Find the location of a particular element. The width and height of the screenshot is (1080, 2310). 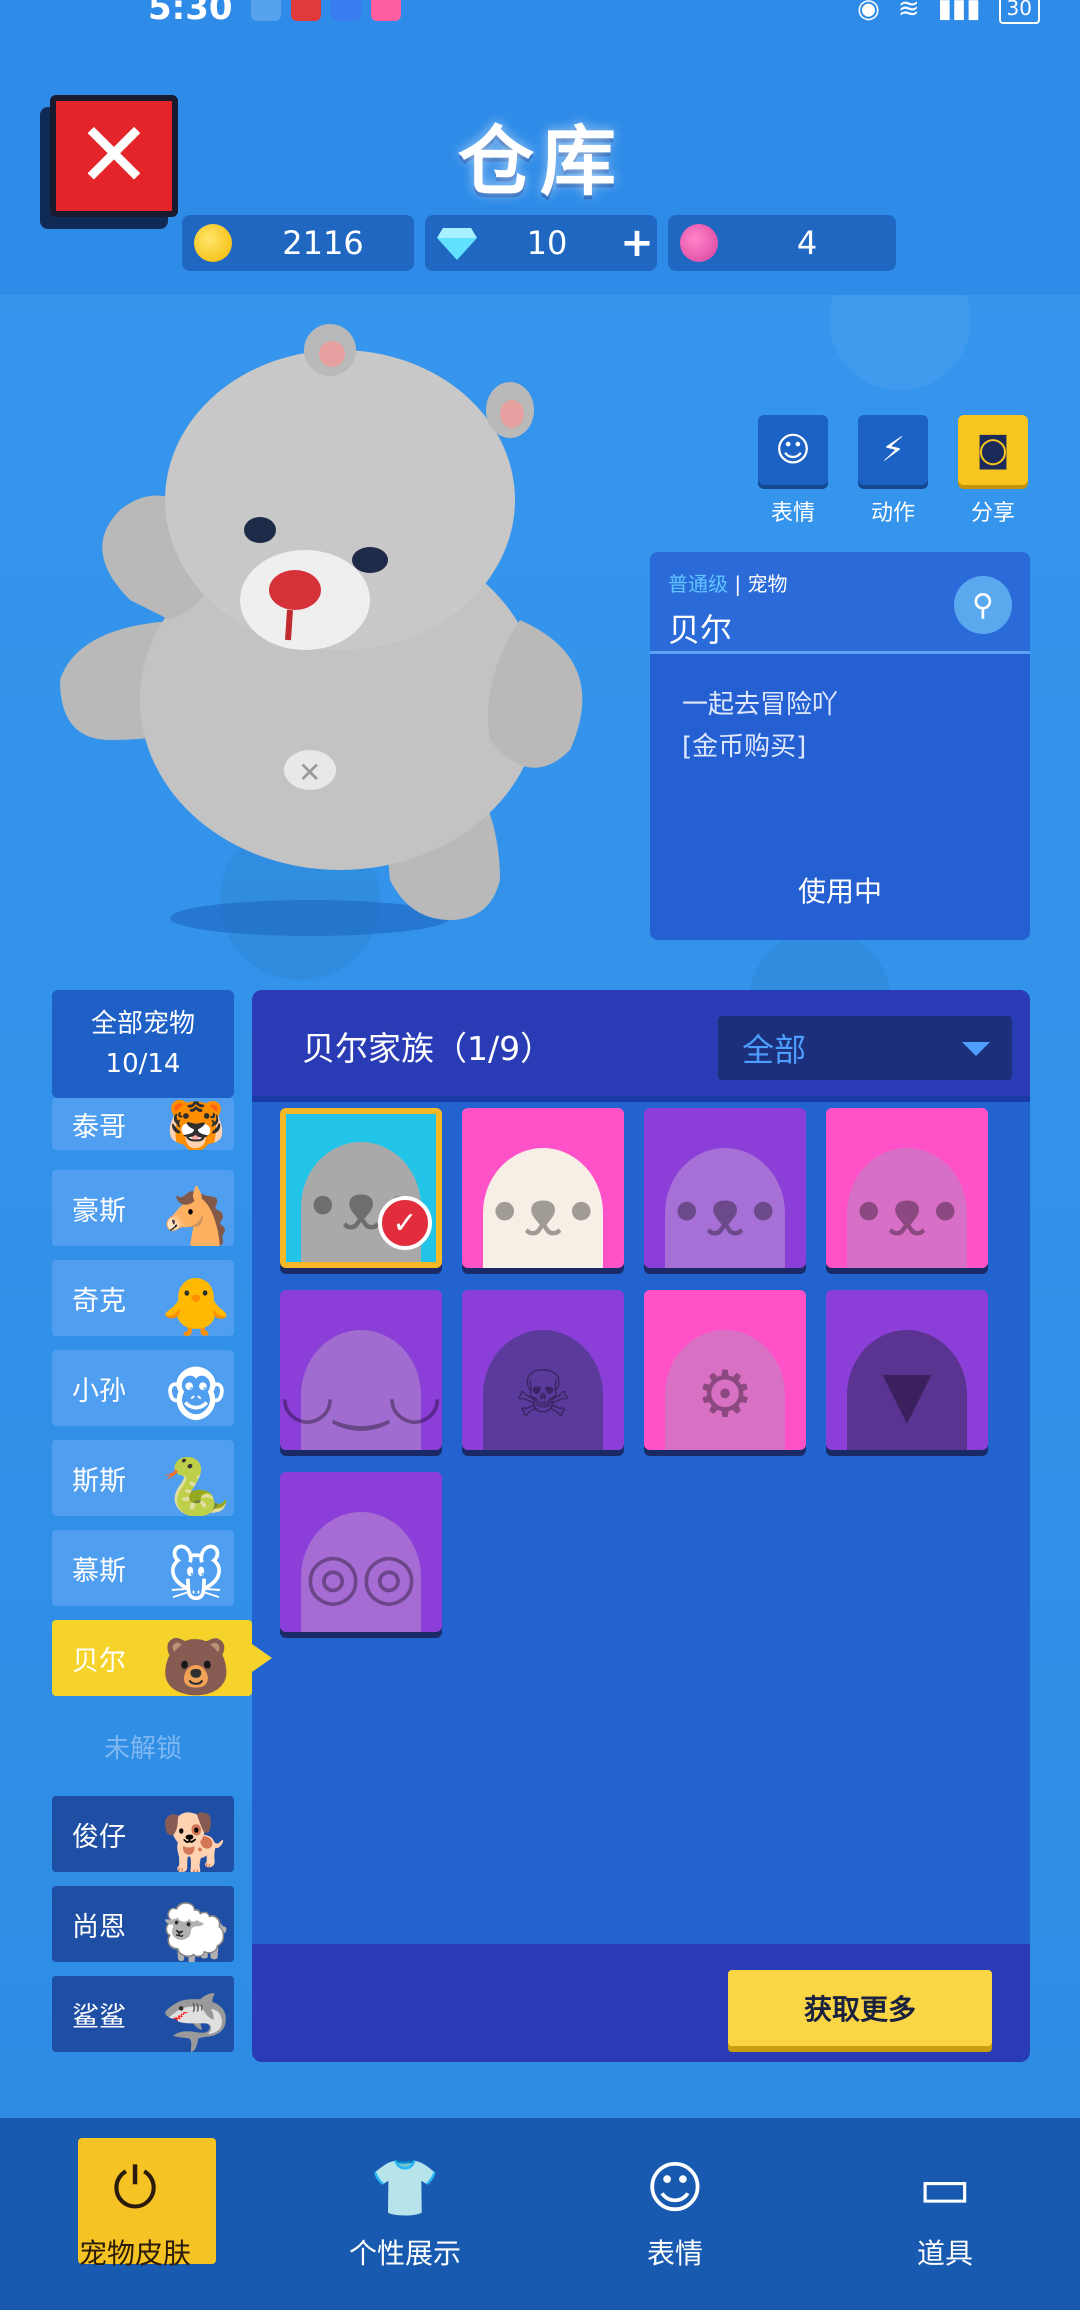

diamond-value: 10 is located at coordinates (547, 243).